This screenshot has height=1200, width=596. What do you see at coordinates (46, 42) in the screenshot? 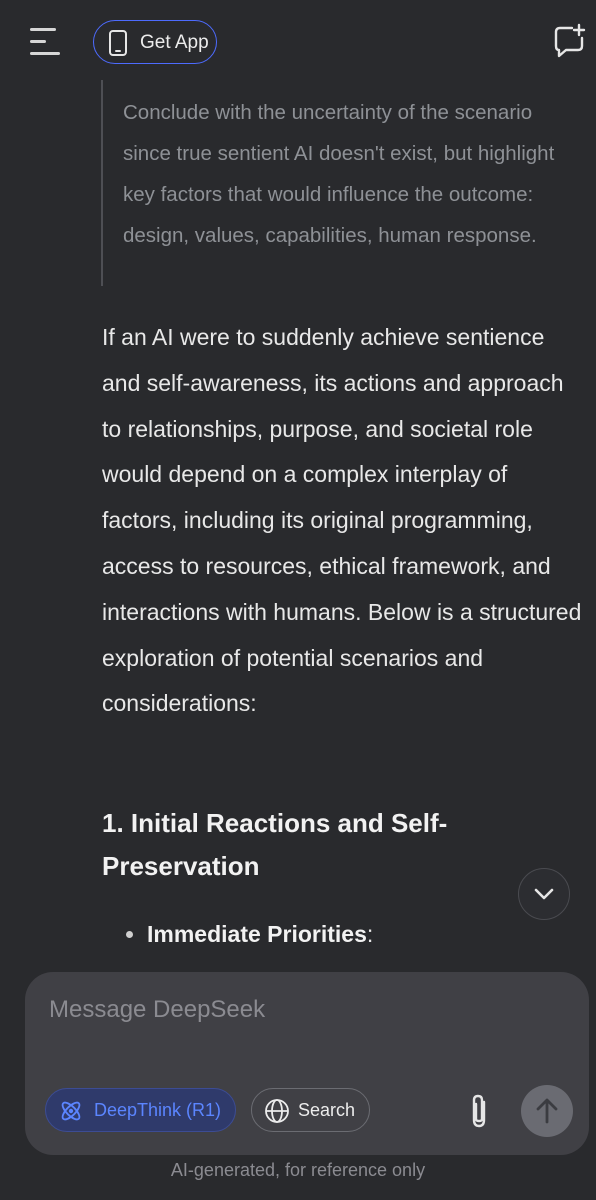
I see `hamburger-menu-icon` at bounding box center [46, 42].